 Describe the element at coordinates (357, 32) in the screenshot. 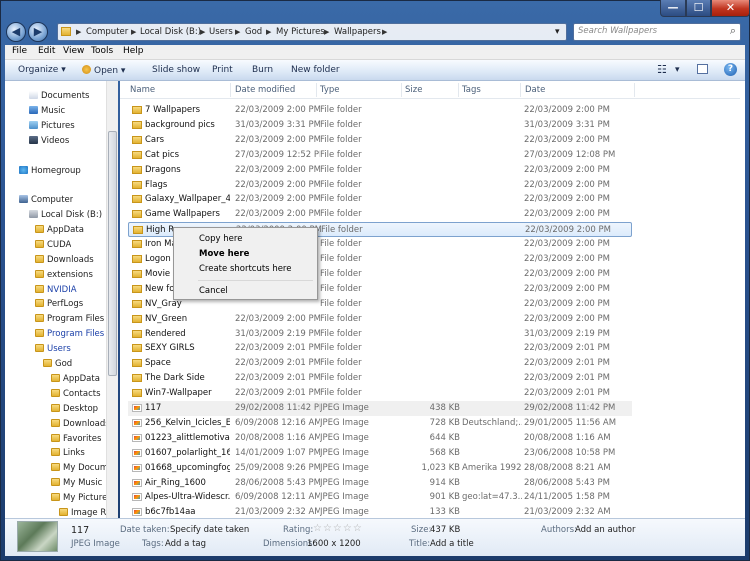

I see `breadcrumb-wallpapers: Wallpapers` at that location.